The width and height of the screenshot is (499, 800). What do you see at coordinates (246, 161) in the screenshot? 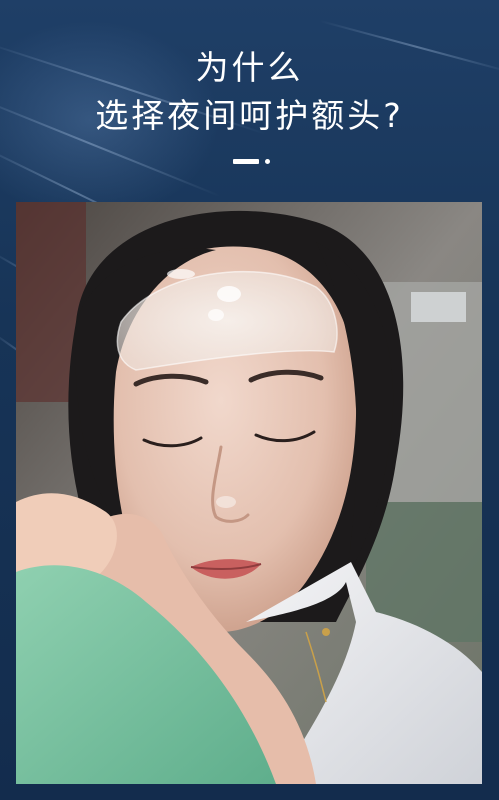
I see `divider-bar` at bounding box center [246, 161].